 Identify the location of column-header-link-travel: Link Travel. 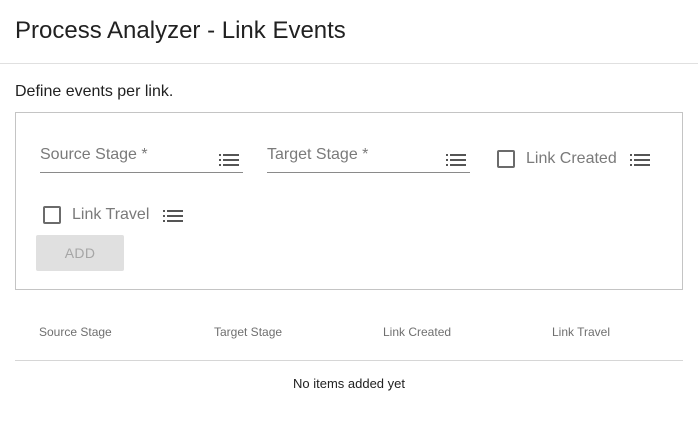
(581, 332).